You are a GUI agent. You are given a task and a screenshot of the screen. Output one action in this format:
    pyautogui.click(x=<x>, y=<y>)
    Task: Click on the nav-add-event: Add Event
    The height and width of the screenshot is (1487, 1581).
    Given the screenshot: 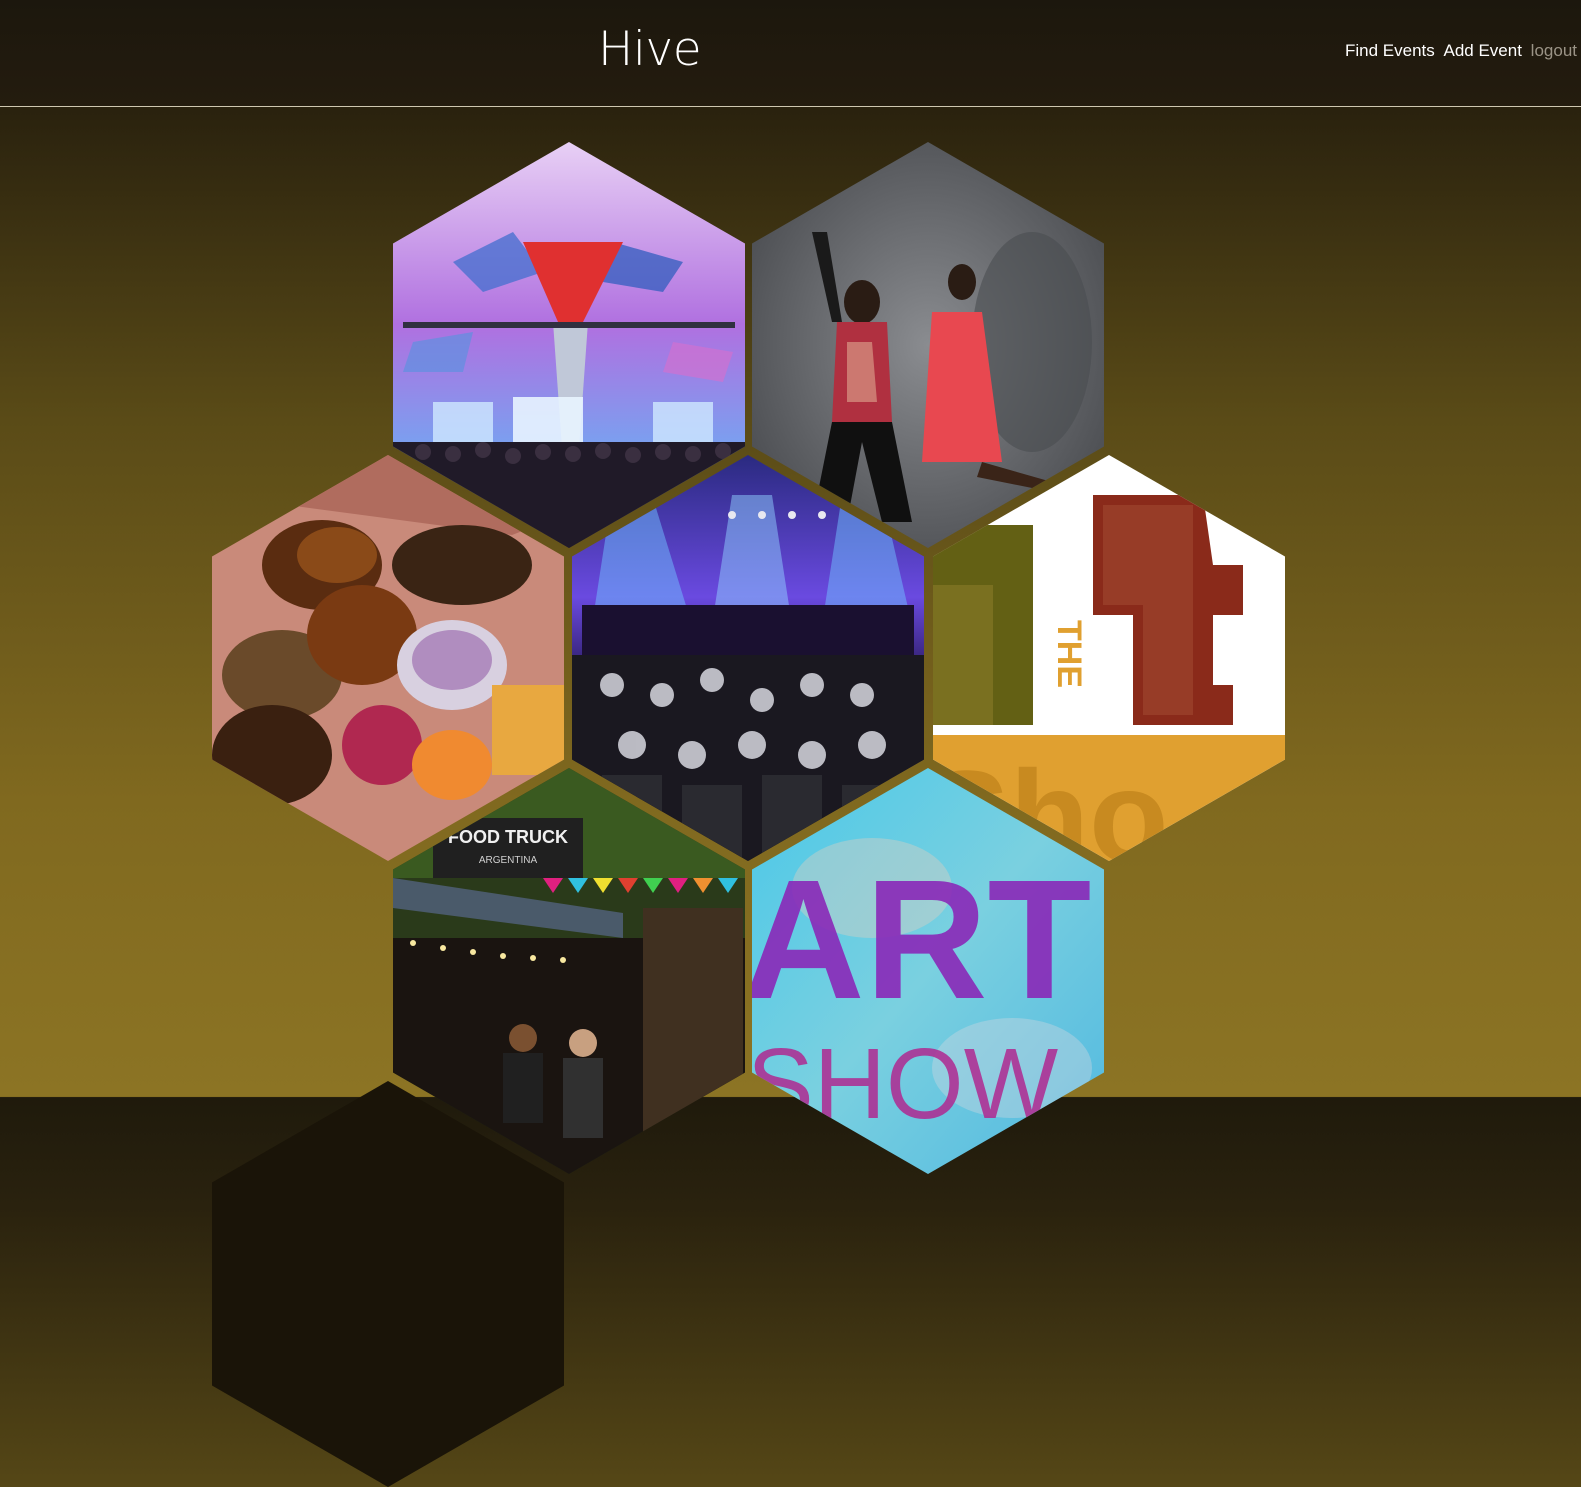 What is the action you would take?
    pyautogui.click(x=1482, y=50)
    